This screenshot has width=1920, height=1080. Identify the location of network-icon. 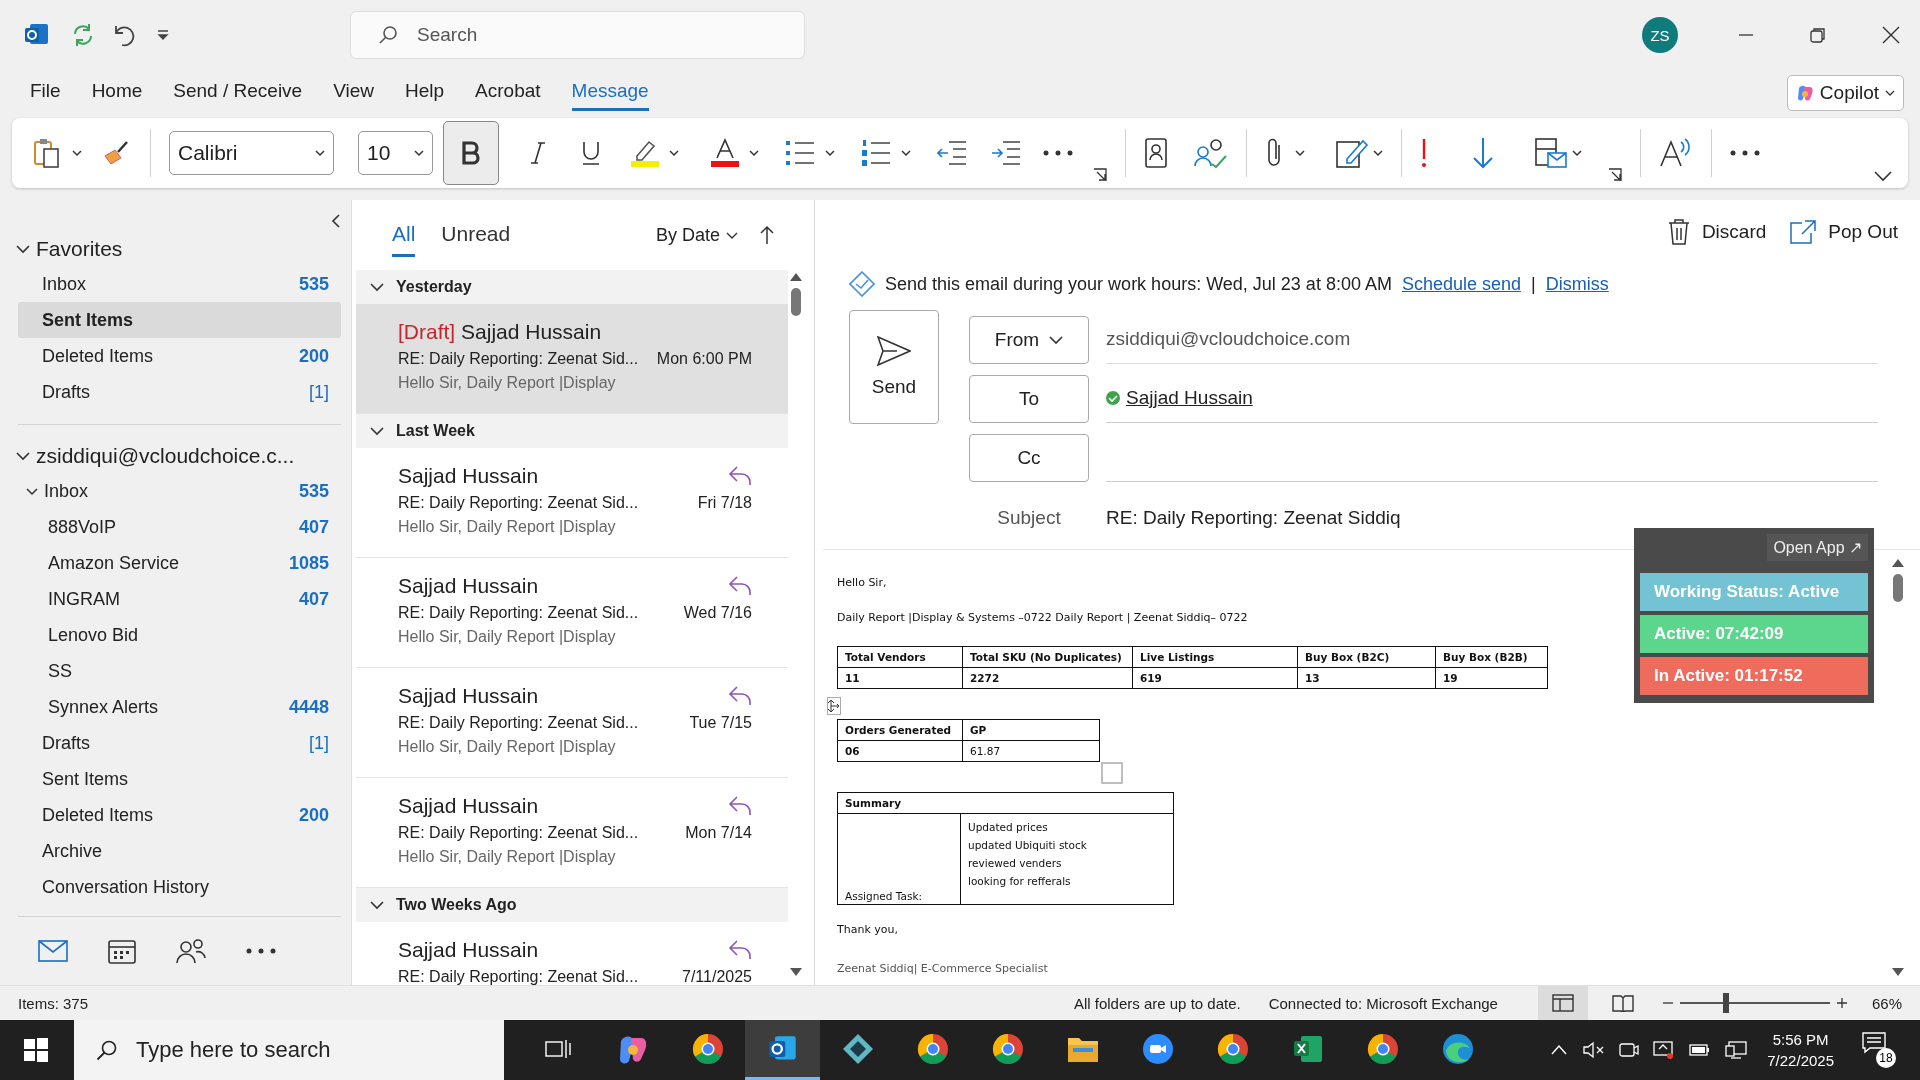
(1736, 1050).